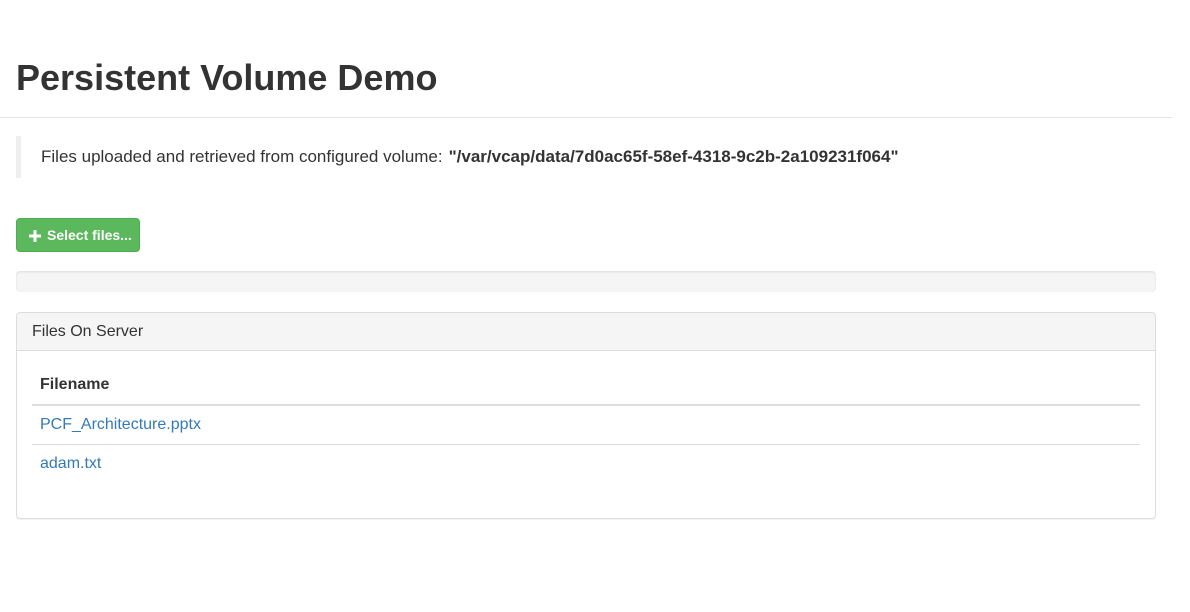 This screenshot has height=612, width=1190. I want to click on table-row: PCF_Architecture.pptx, so click(586, 425).